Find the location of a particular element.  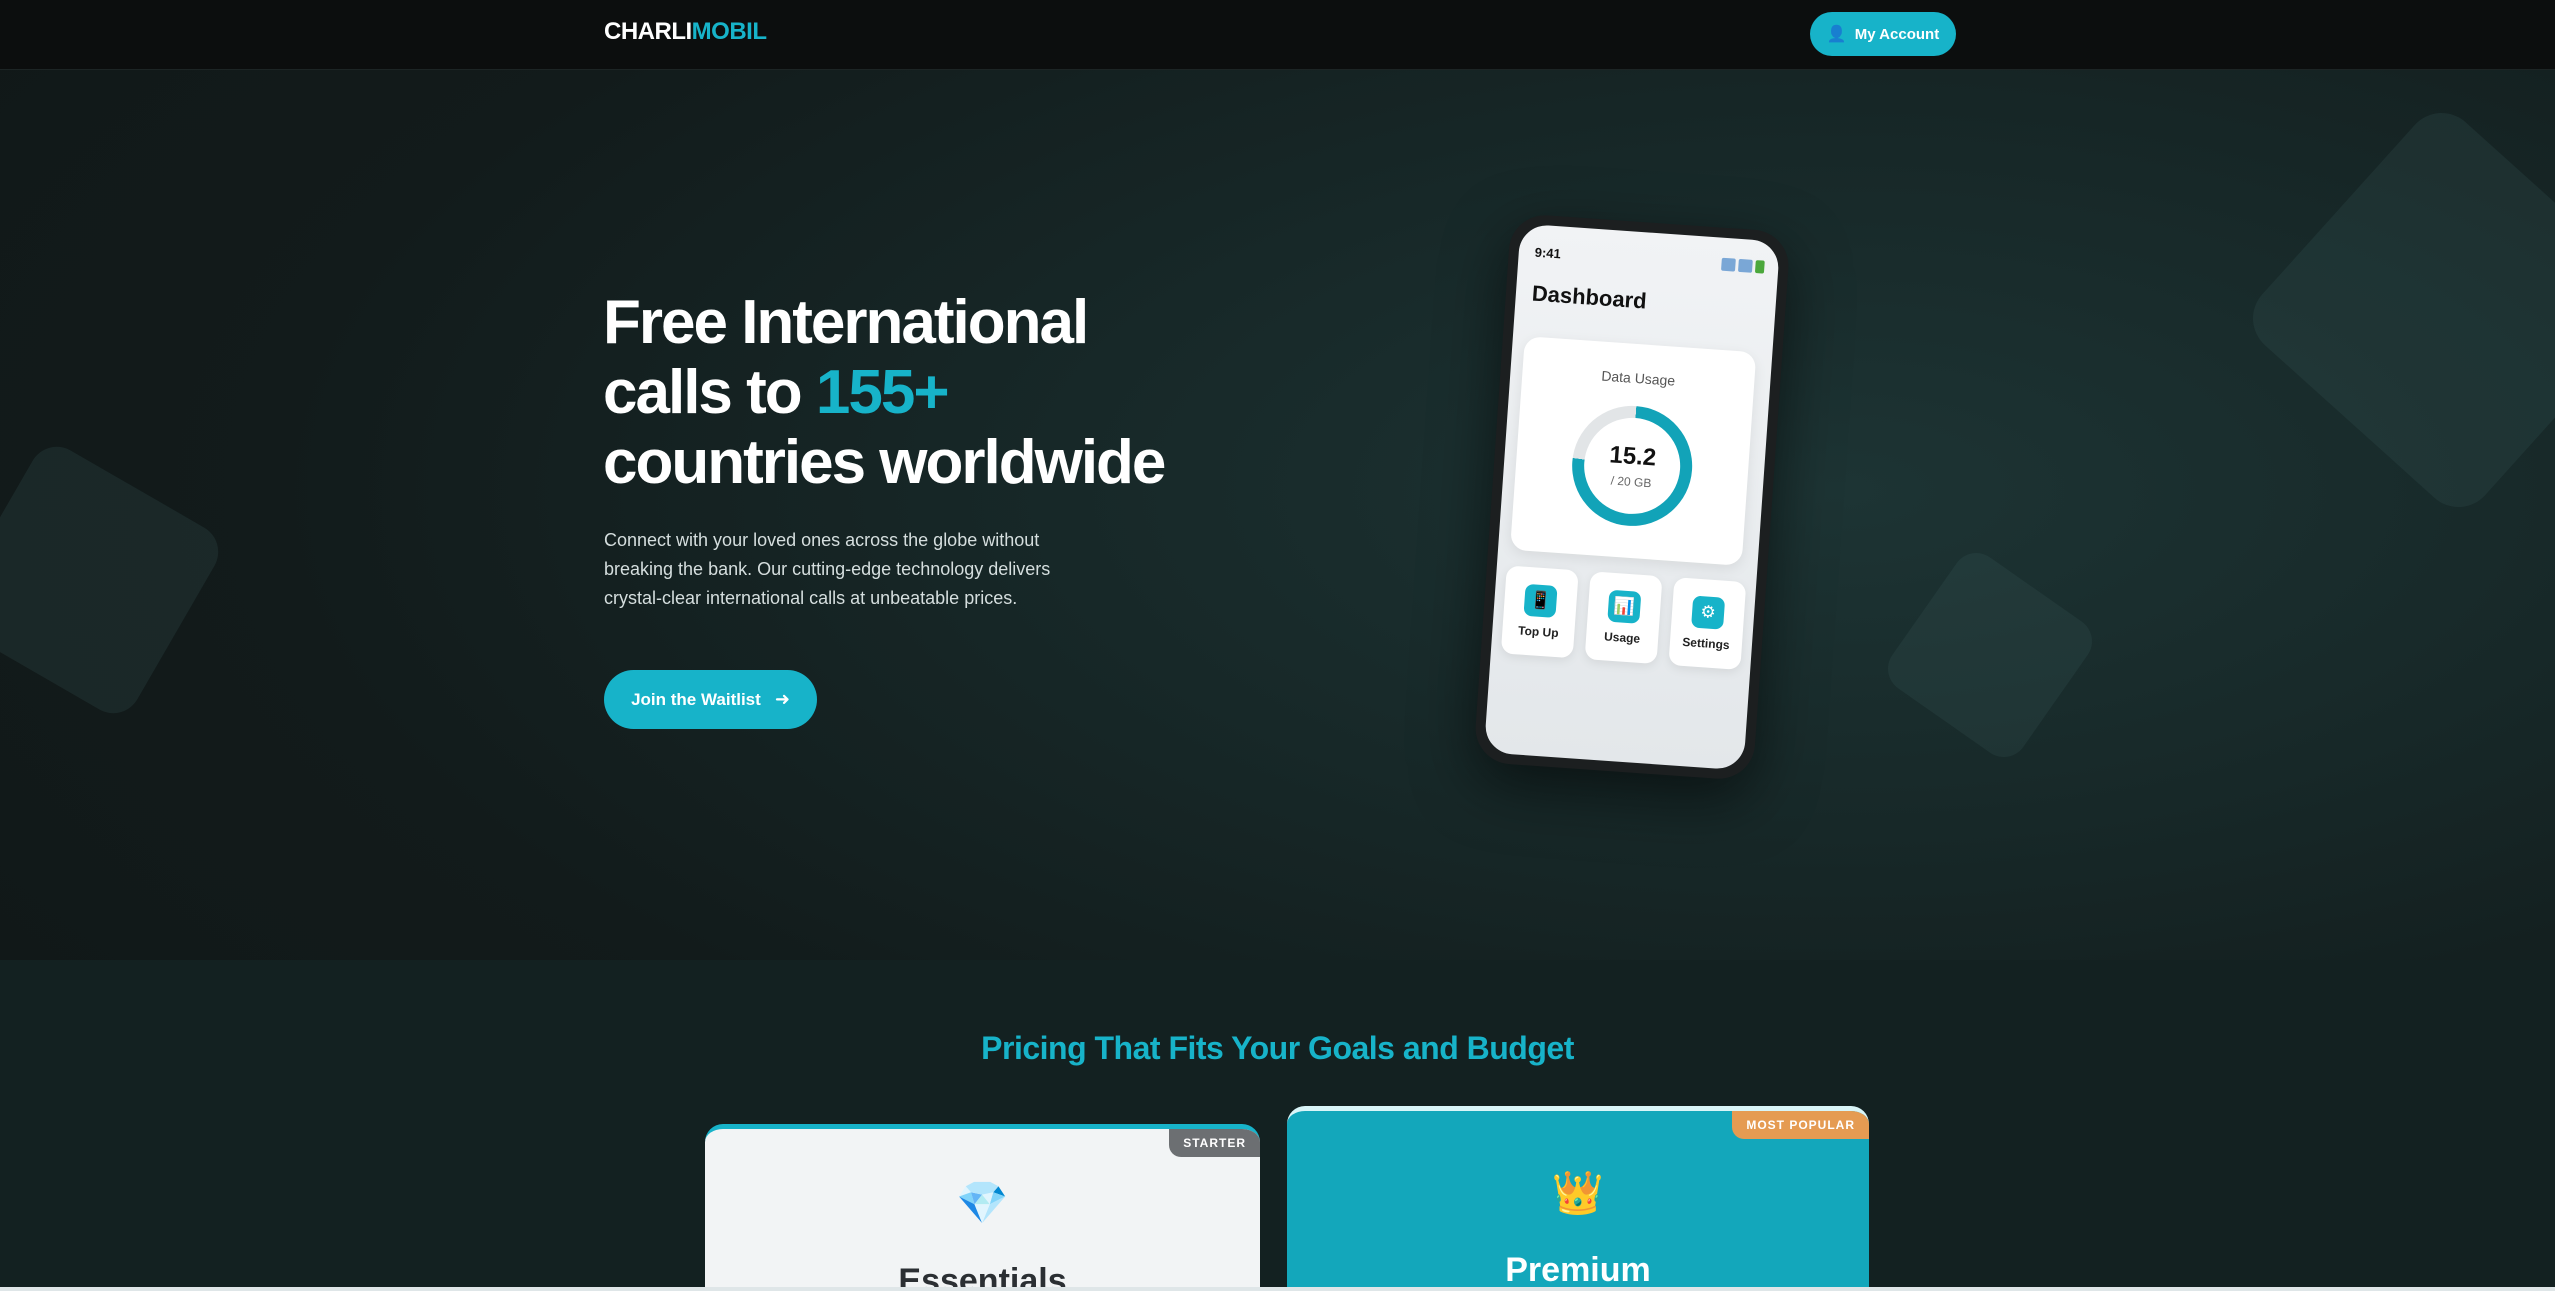

quick-action-tiles: 📱 Top Up 📊 Usage ⚙ Settings is located at coordinates (1623, 617).